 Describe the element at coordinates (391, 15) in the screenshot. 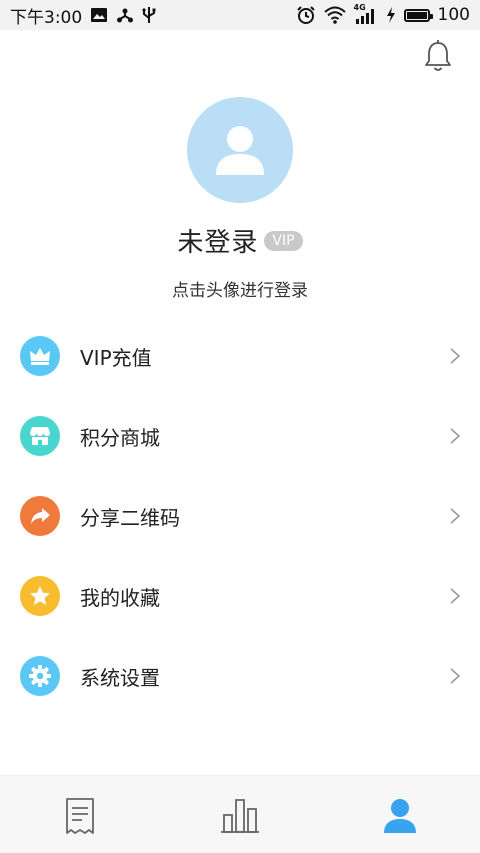

I see `charging-icon` at that location.